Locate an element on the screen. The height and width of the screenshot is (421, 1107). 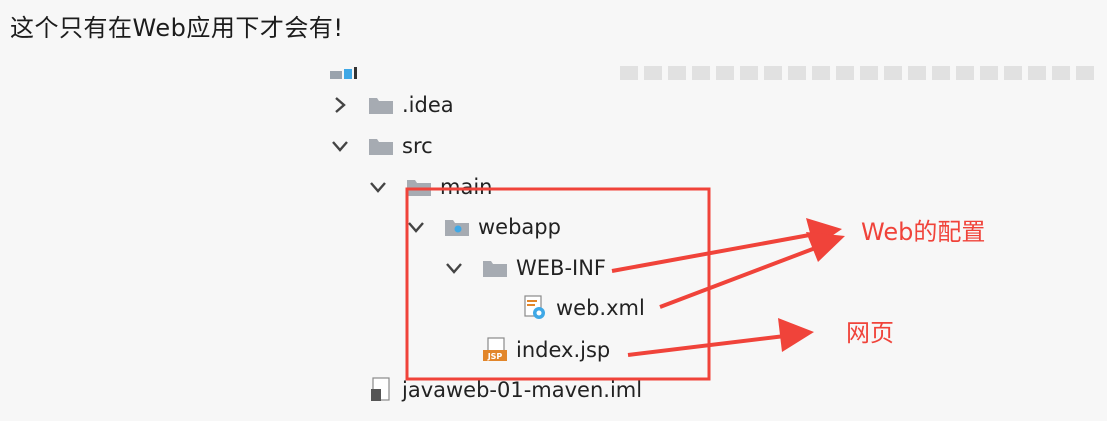
arrow-index-jsp-to-page is located at coordinates (720, 337).